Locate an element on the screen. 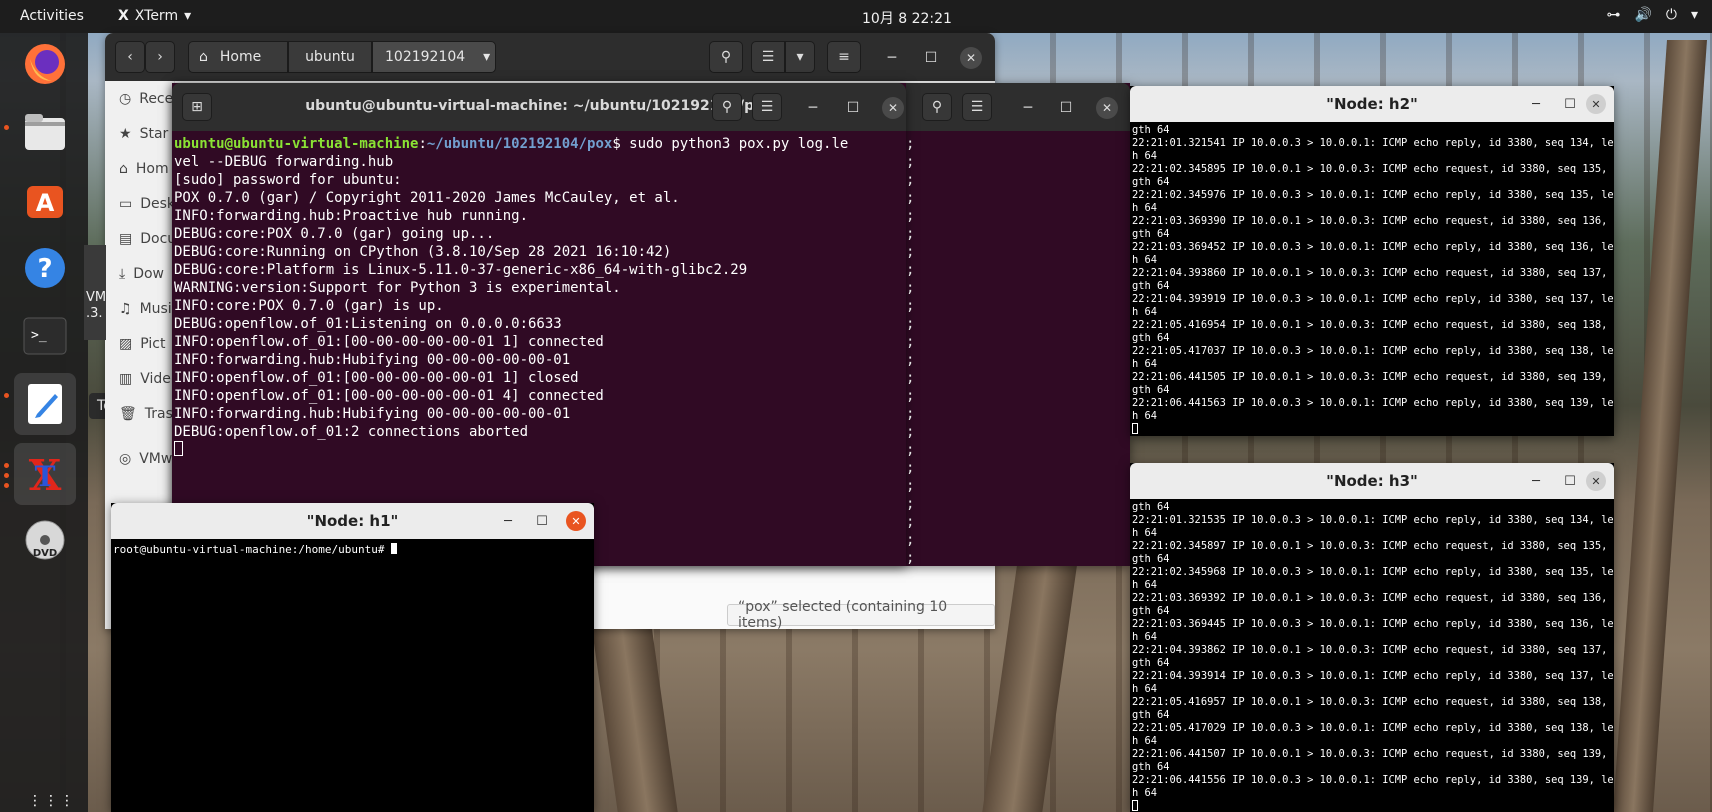 The image size is (1712, 812). app-menu: X XTerm ▾ is located at coordinates (154, 16).